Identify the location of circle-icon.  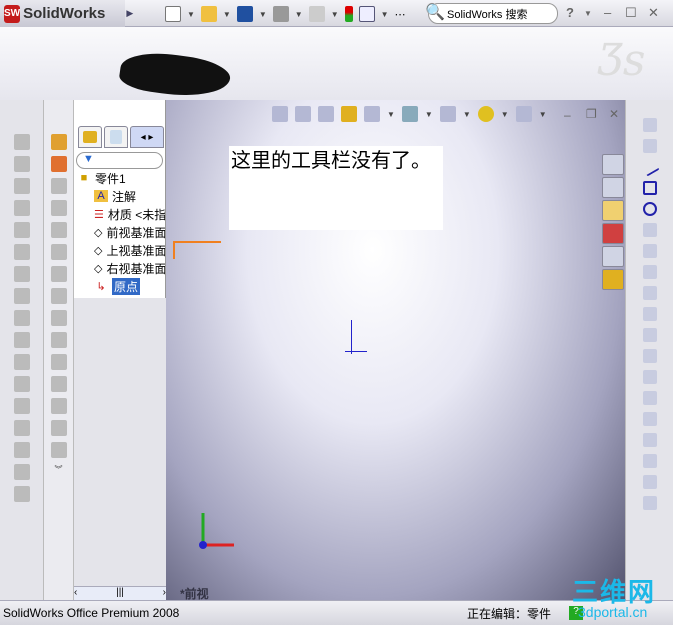
(649, 209).